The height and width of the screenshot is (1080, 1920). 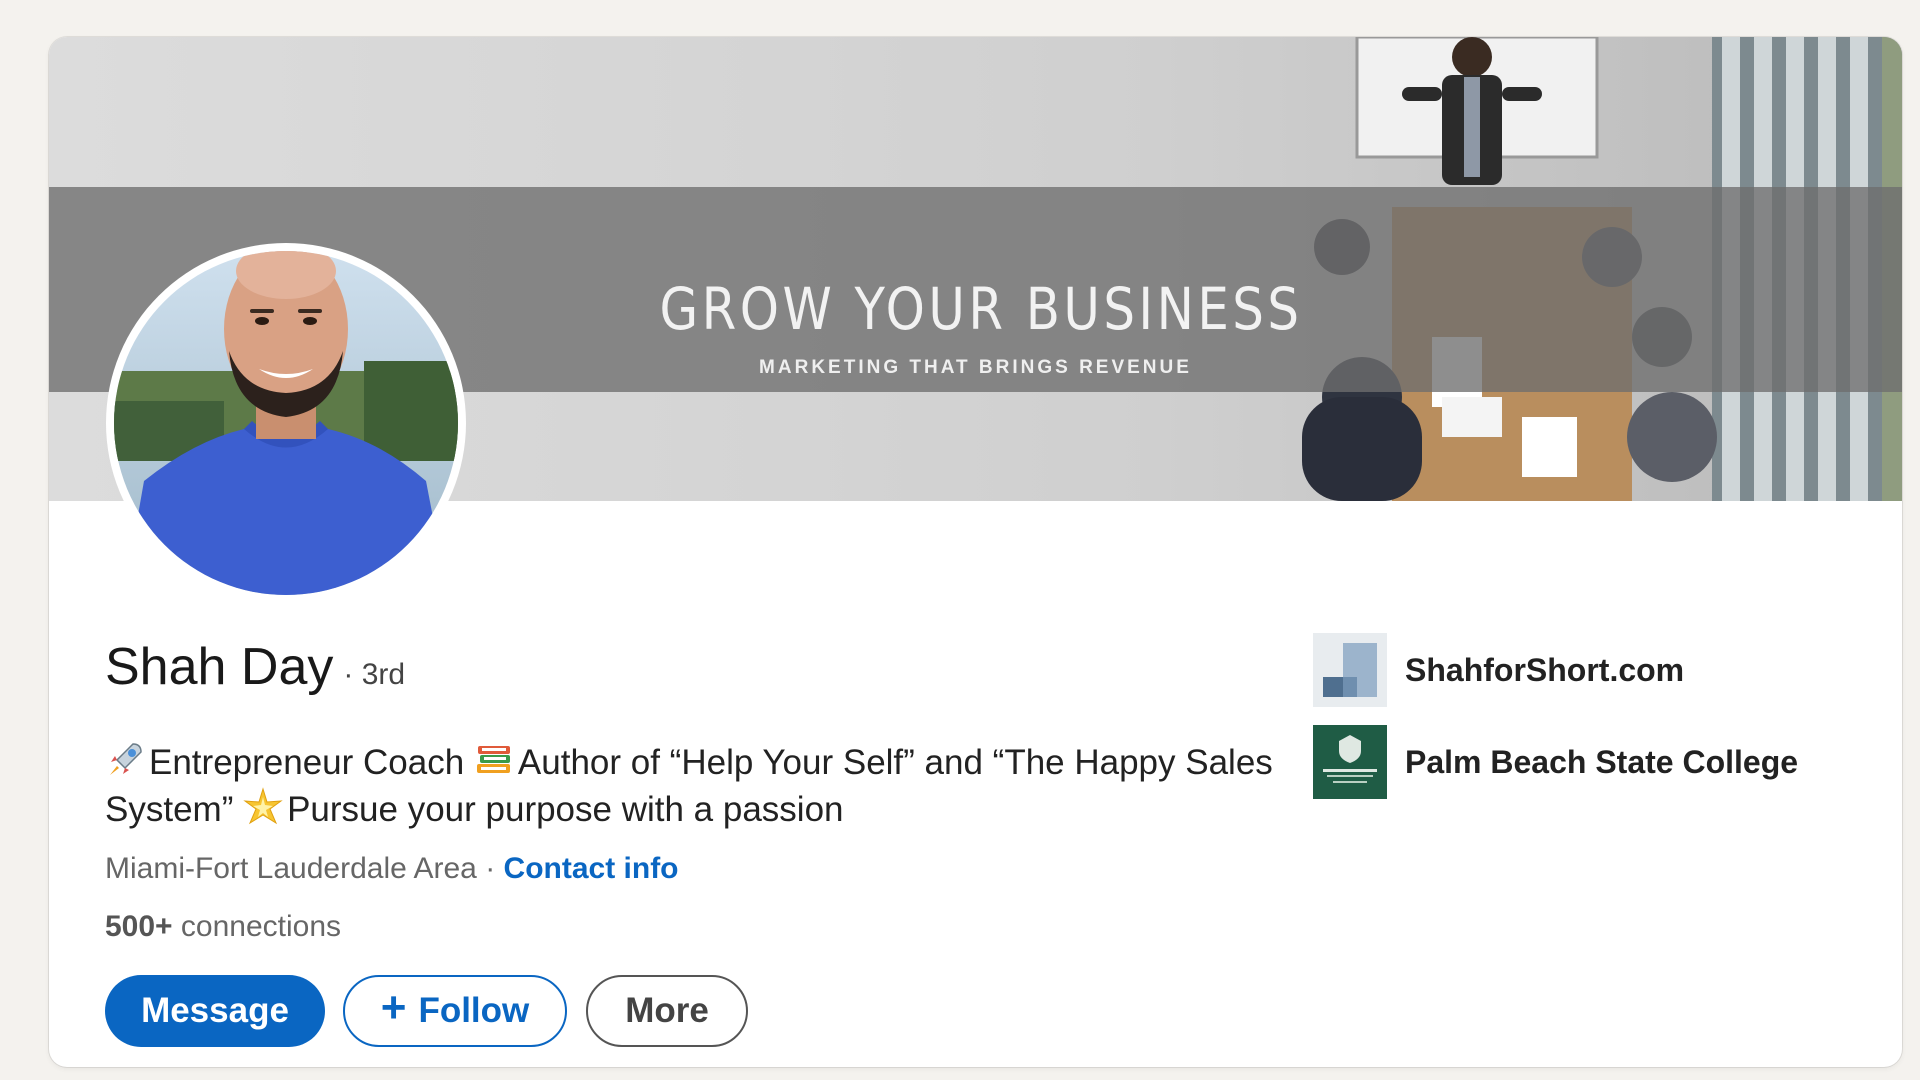 I want to click on follow-button-label: Follow, so click(x=474, y=1010).